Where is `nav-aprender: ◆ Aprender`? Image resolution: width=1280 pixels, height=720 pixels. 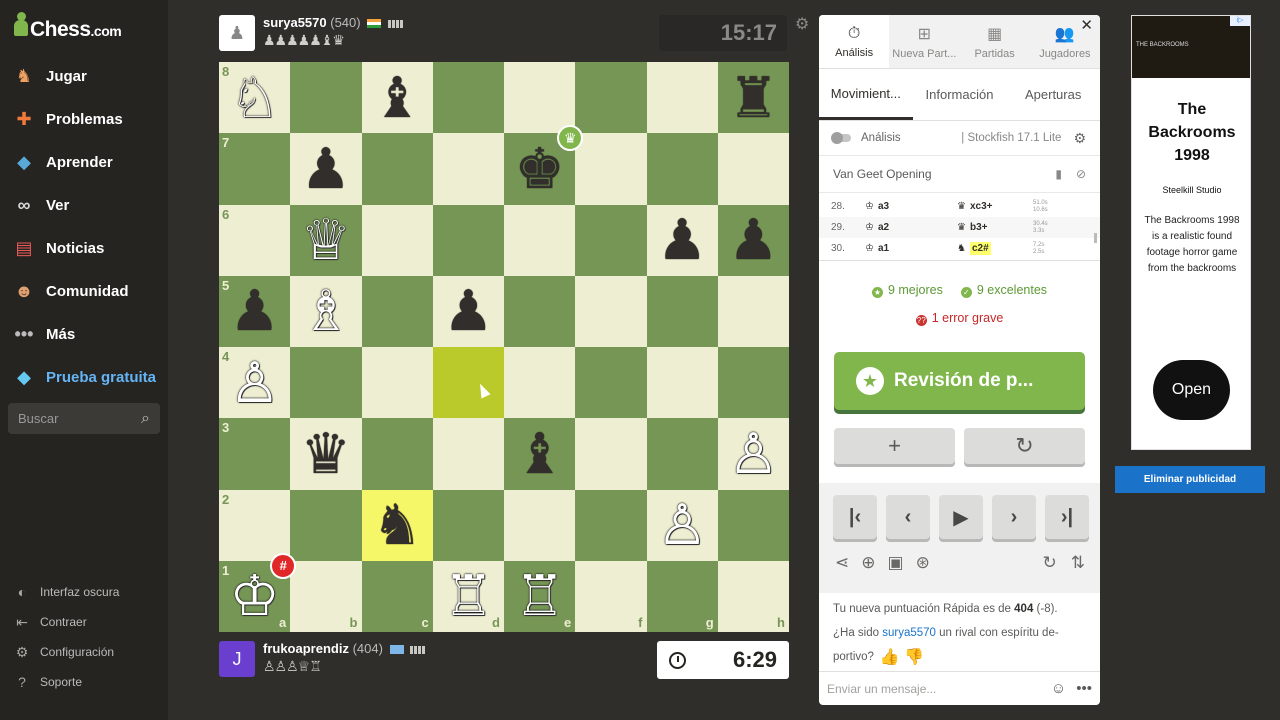 nav-aprender: ◆ Aprender is located at coordinates (84, 162).